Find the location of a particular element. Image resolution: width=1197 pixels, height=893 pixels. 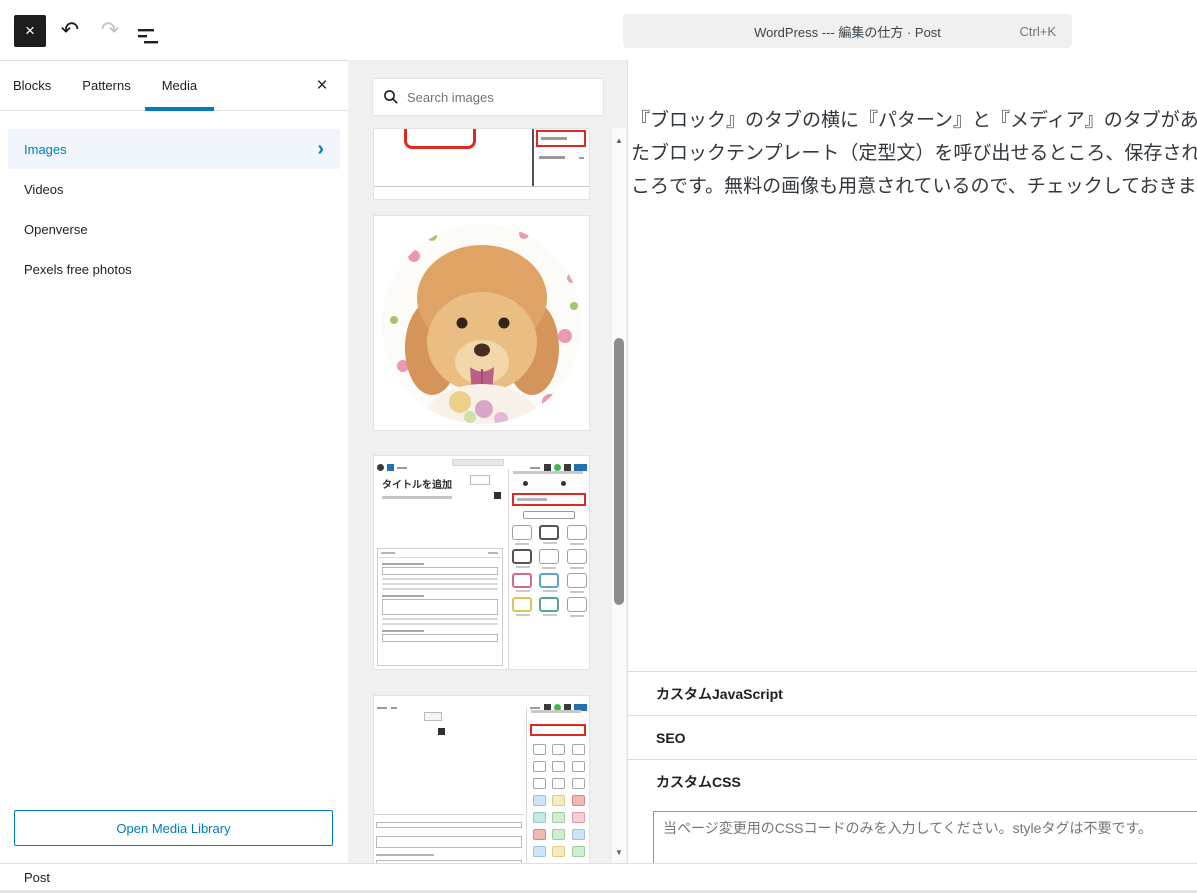

redo-icon: ↷ is located at coordinates (110, 29).